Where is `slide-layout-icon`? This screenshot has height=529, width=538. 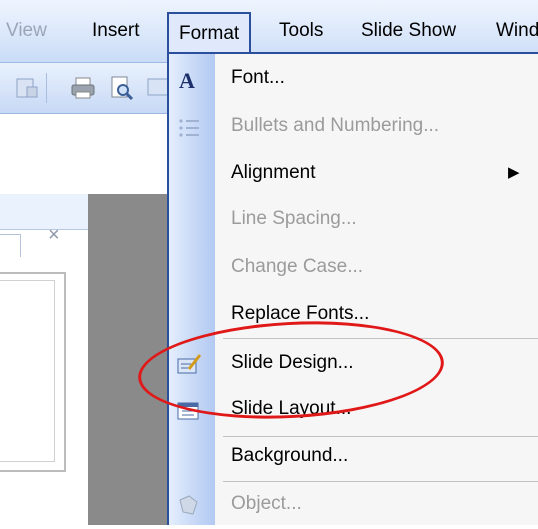
slide-layout-icon is located at coordinates (188, 411).